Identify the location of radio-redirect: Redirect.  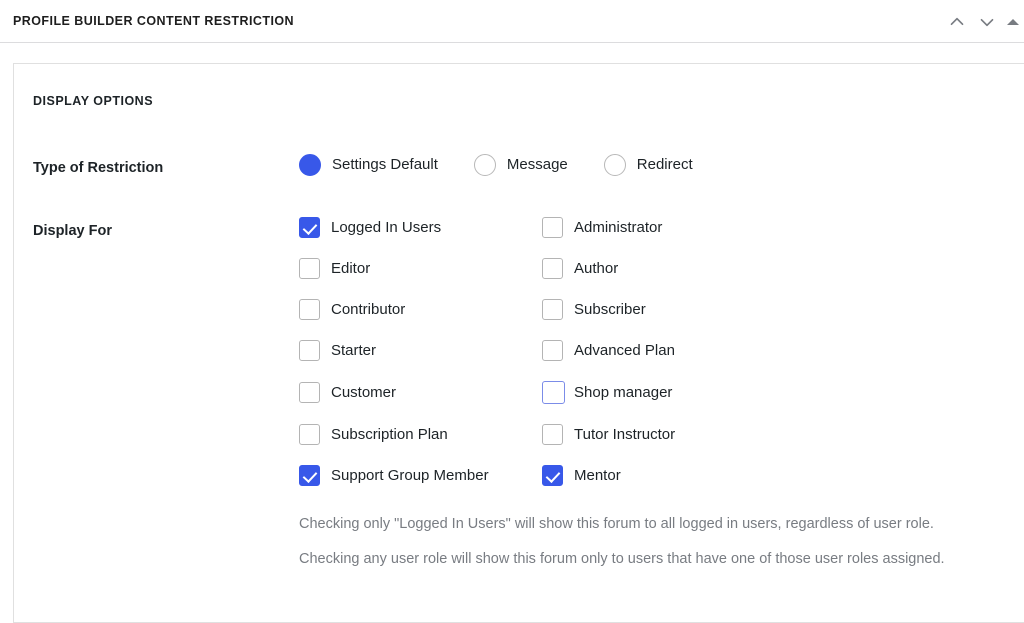
(648, 165).